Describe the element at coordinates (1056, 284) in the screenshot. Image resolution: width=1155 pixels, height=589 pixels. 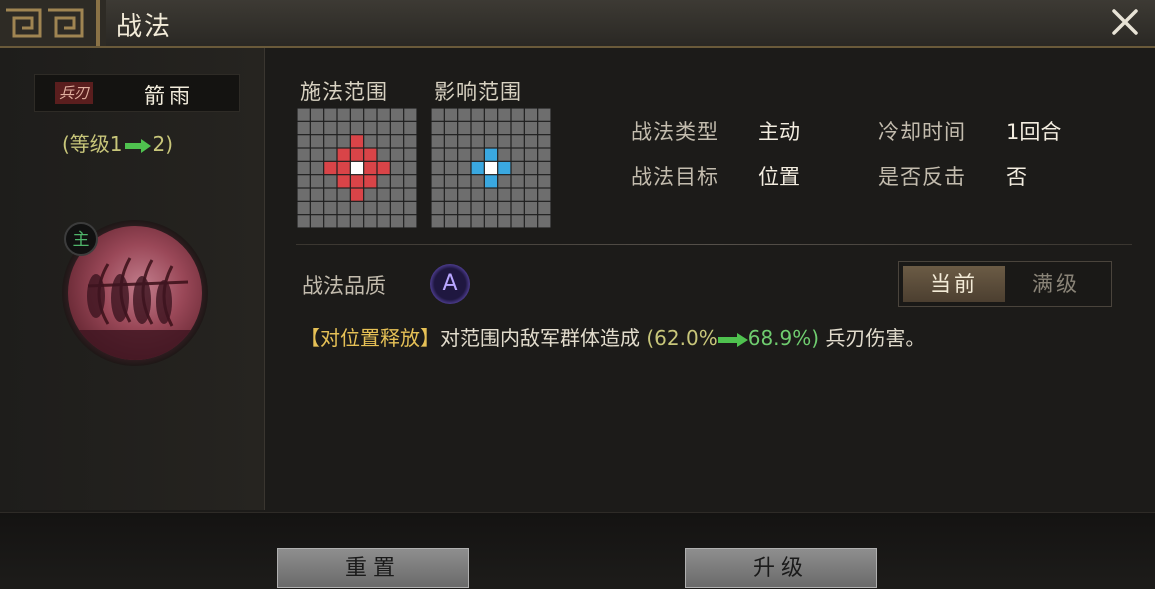
I see `tab-max-level: 满级` at that location.